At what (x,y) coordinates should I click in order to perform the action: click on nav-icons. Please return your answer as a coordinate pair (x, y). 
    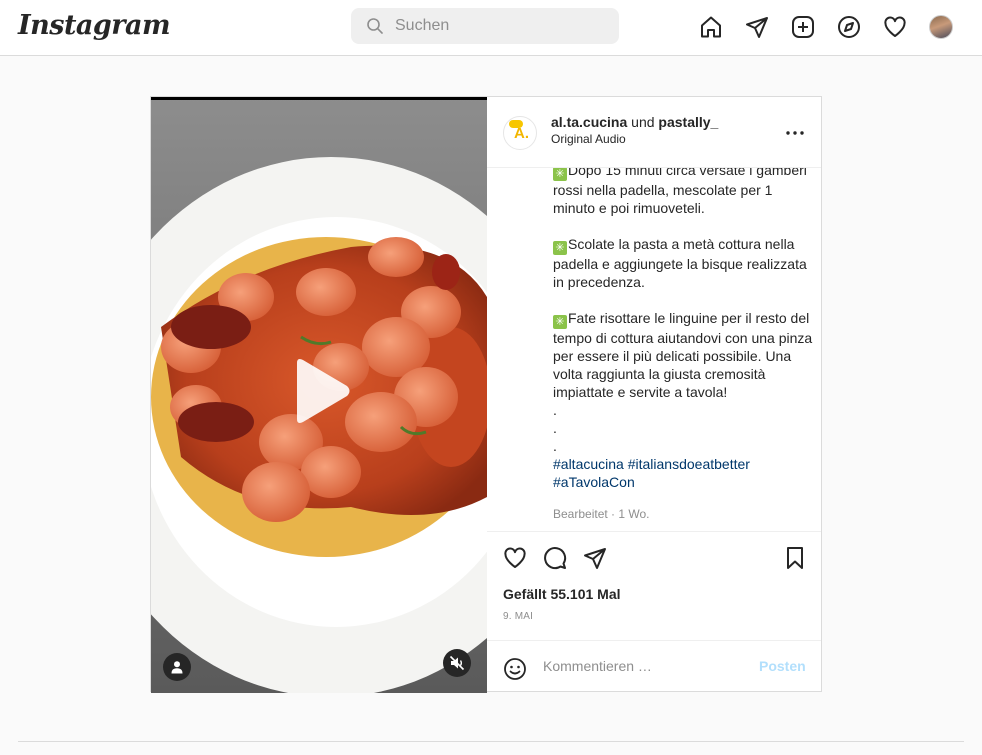
    Looking at the image, I should click on (831, 27).